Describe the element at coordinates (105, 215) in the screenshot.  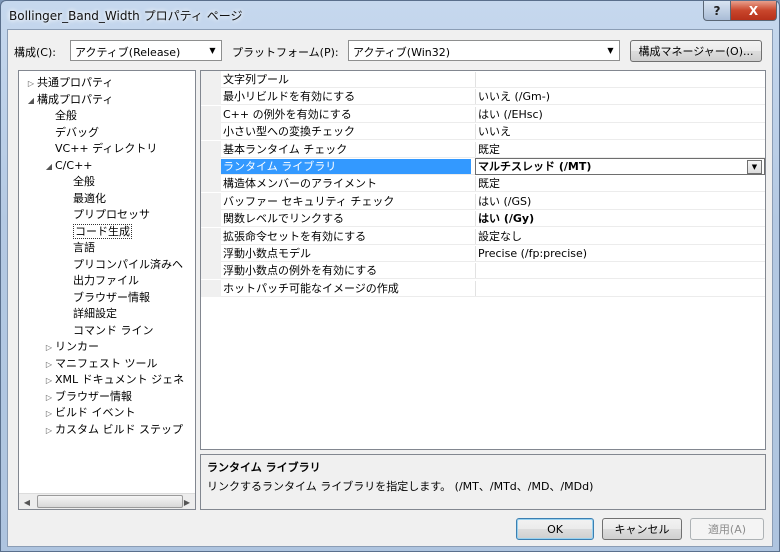
I see `tree-item: プリプロセッサ` at that location.